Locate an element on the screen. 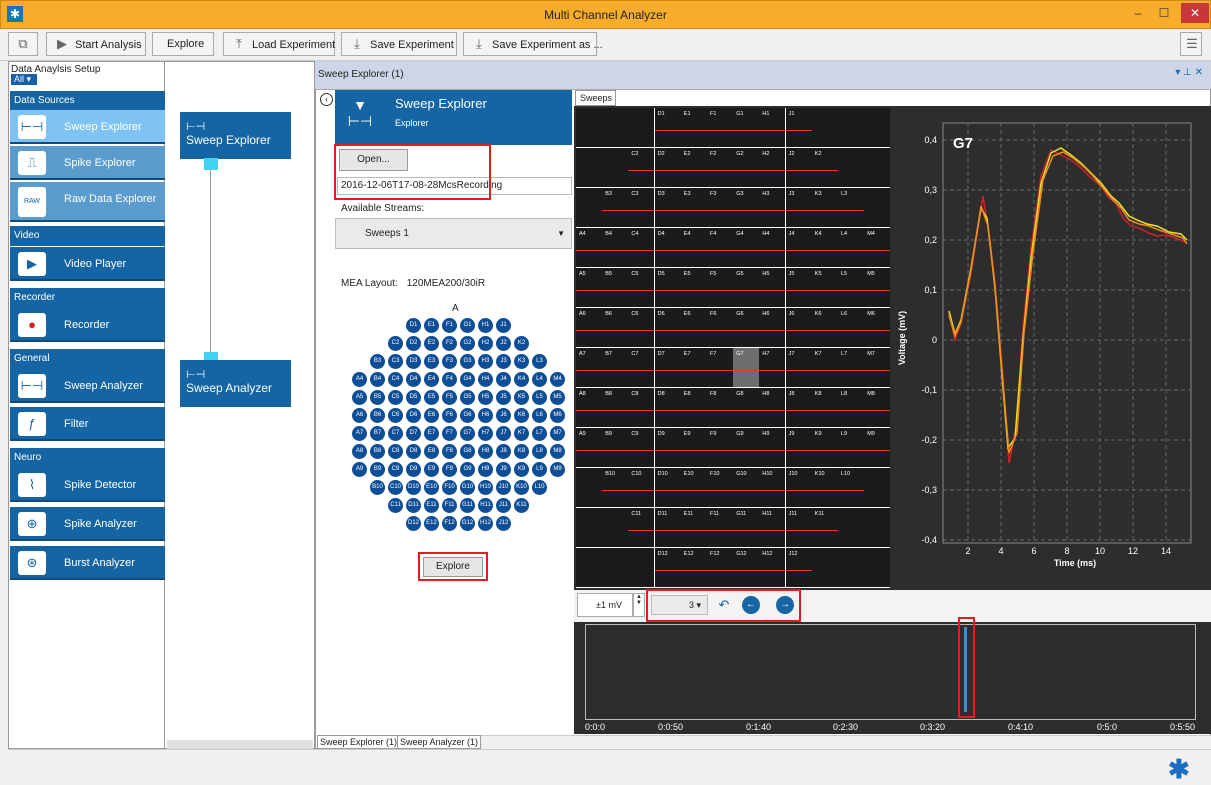  range-stepper: ▲ ▼ is located at coordinates (639, 605).